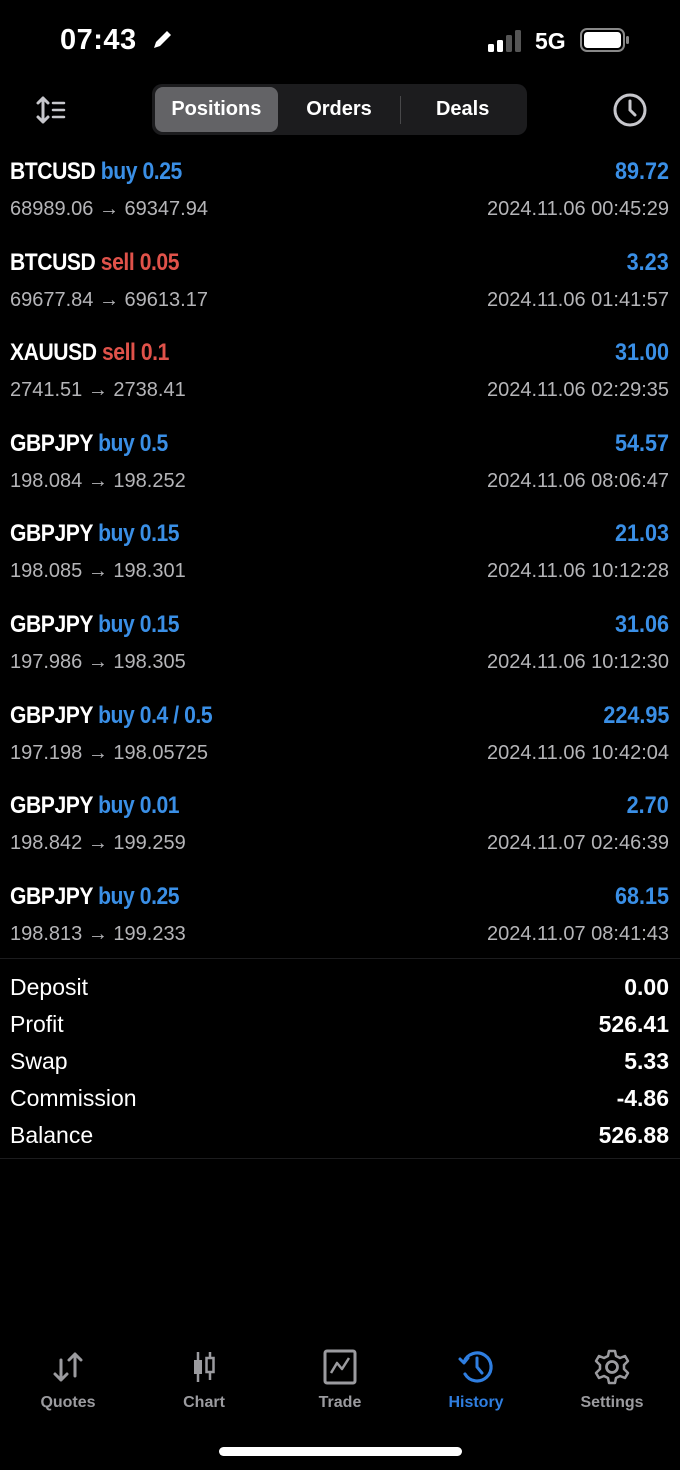 The width and height of the screenshot is (680, 1470). Describe the element at coordinates (641, 534) in the screenshot. I see `deal-profit: 21.03` at that location.